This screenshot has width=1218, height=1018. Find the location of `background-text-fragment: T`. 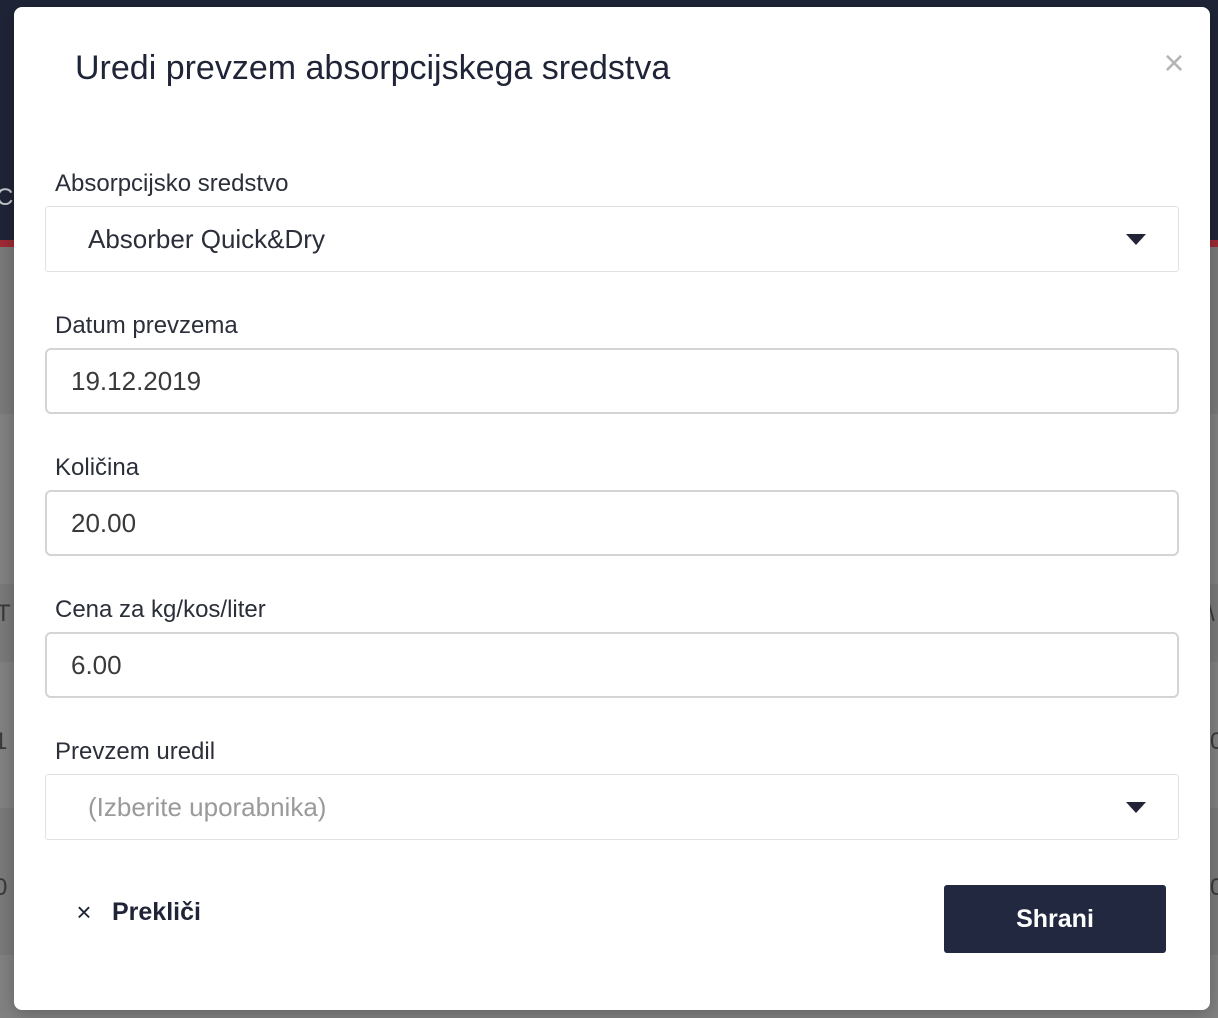

background-text-fragment: T is located at coordinates (5, 613).